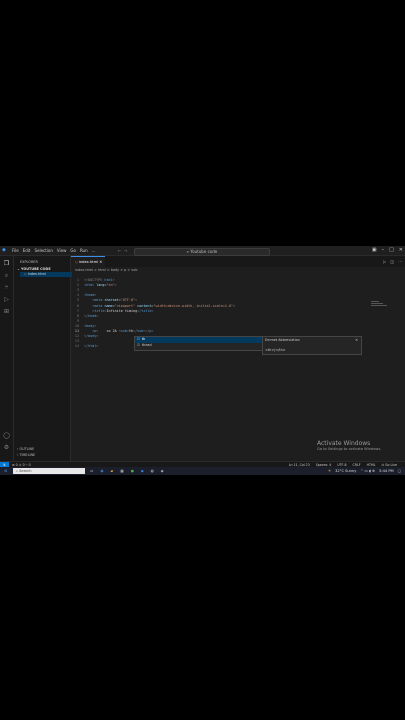 The image size is (405, 720). What do you see at coordinates (91, 471) in the screenshot?
I see `task-view-icon: ▭` at bounding box center [91, 471].